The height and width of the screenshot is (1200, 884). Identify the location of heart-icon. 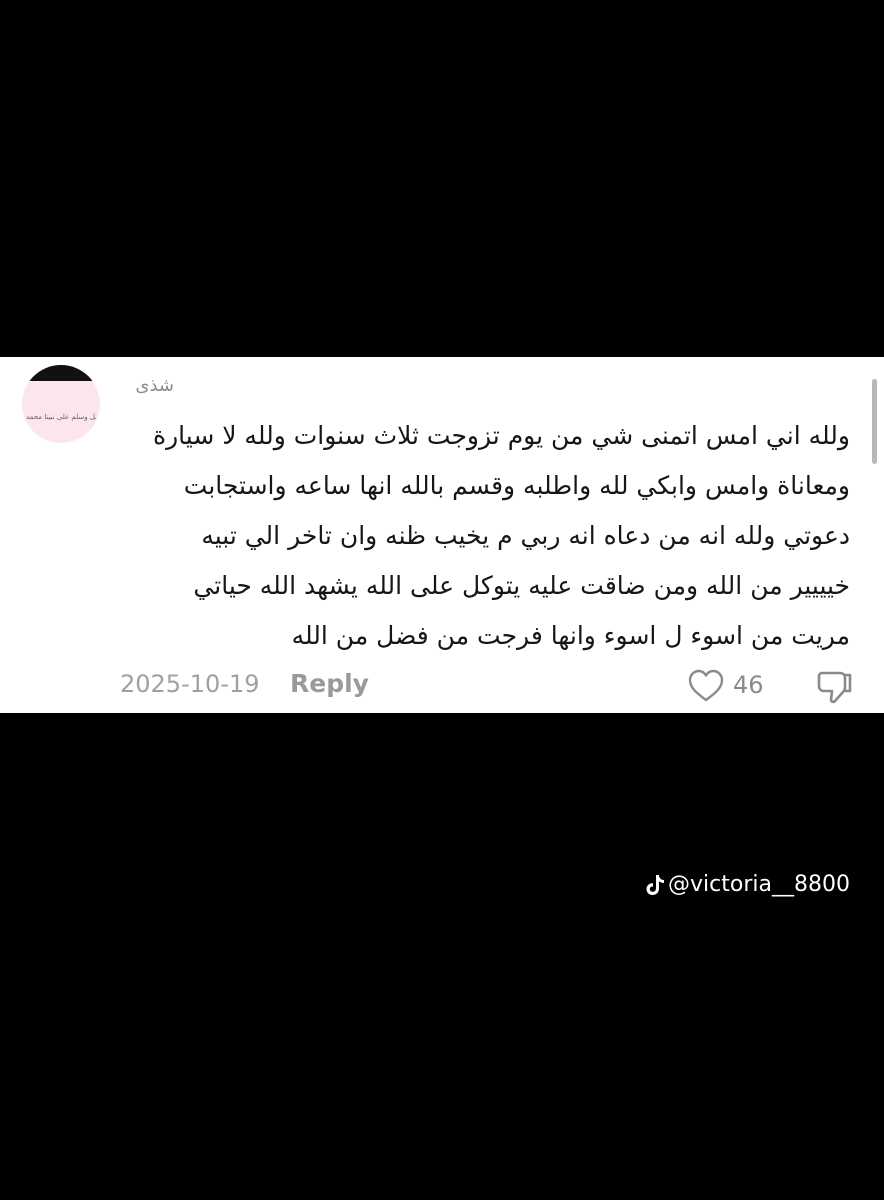
(706, 686).